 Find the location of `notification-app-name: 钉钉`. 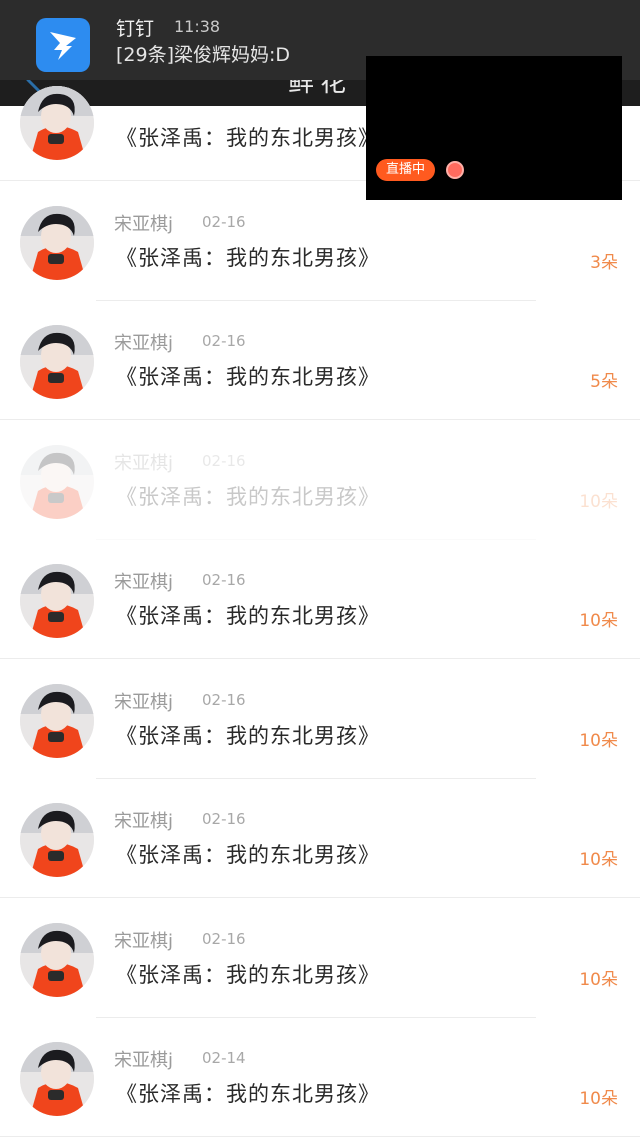

notification-app-name: 钉钉 is located at coordinates (135, 29).